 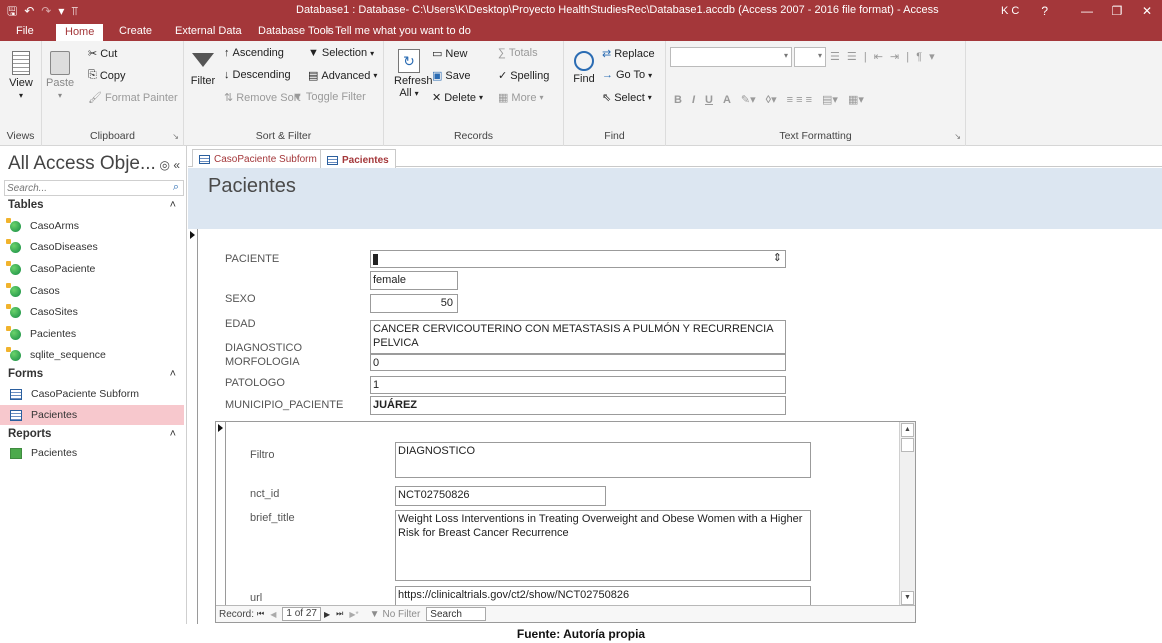 I want to click on customize-toolbar-icon: ⫪, so click(x=74, y=11).